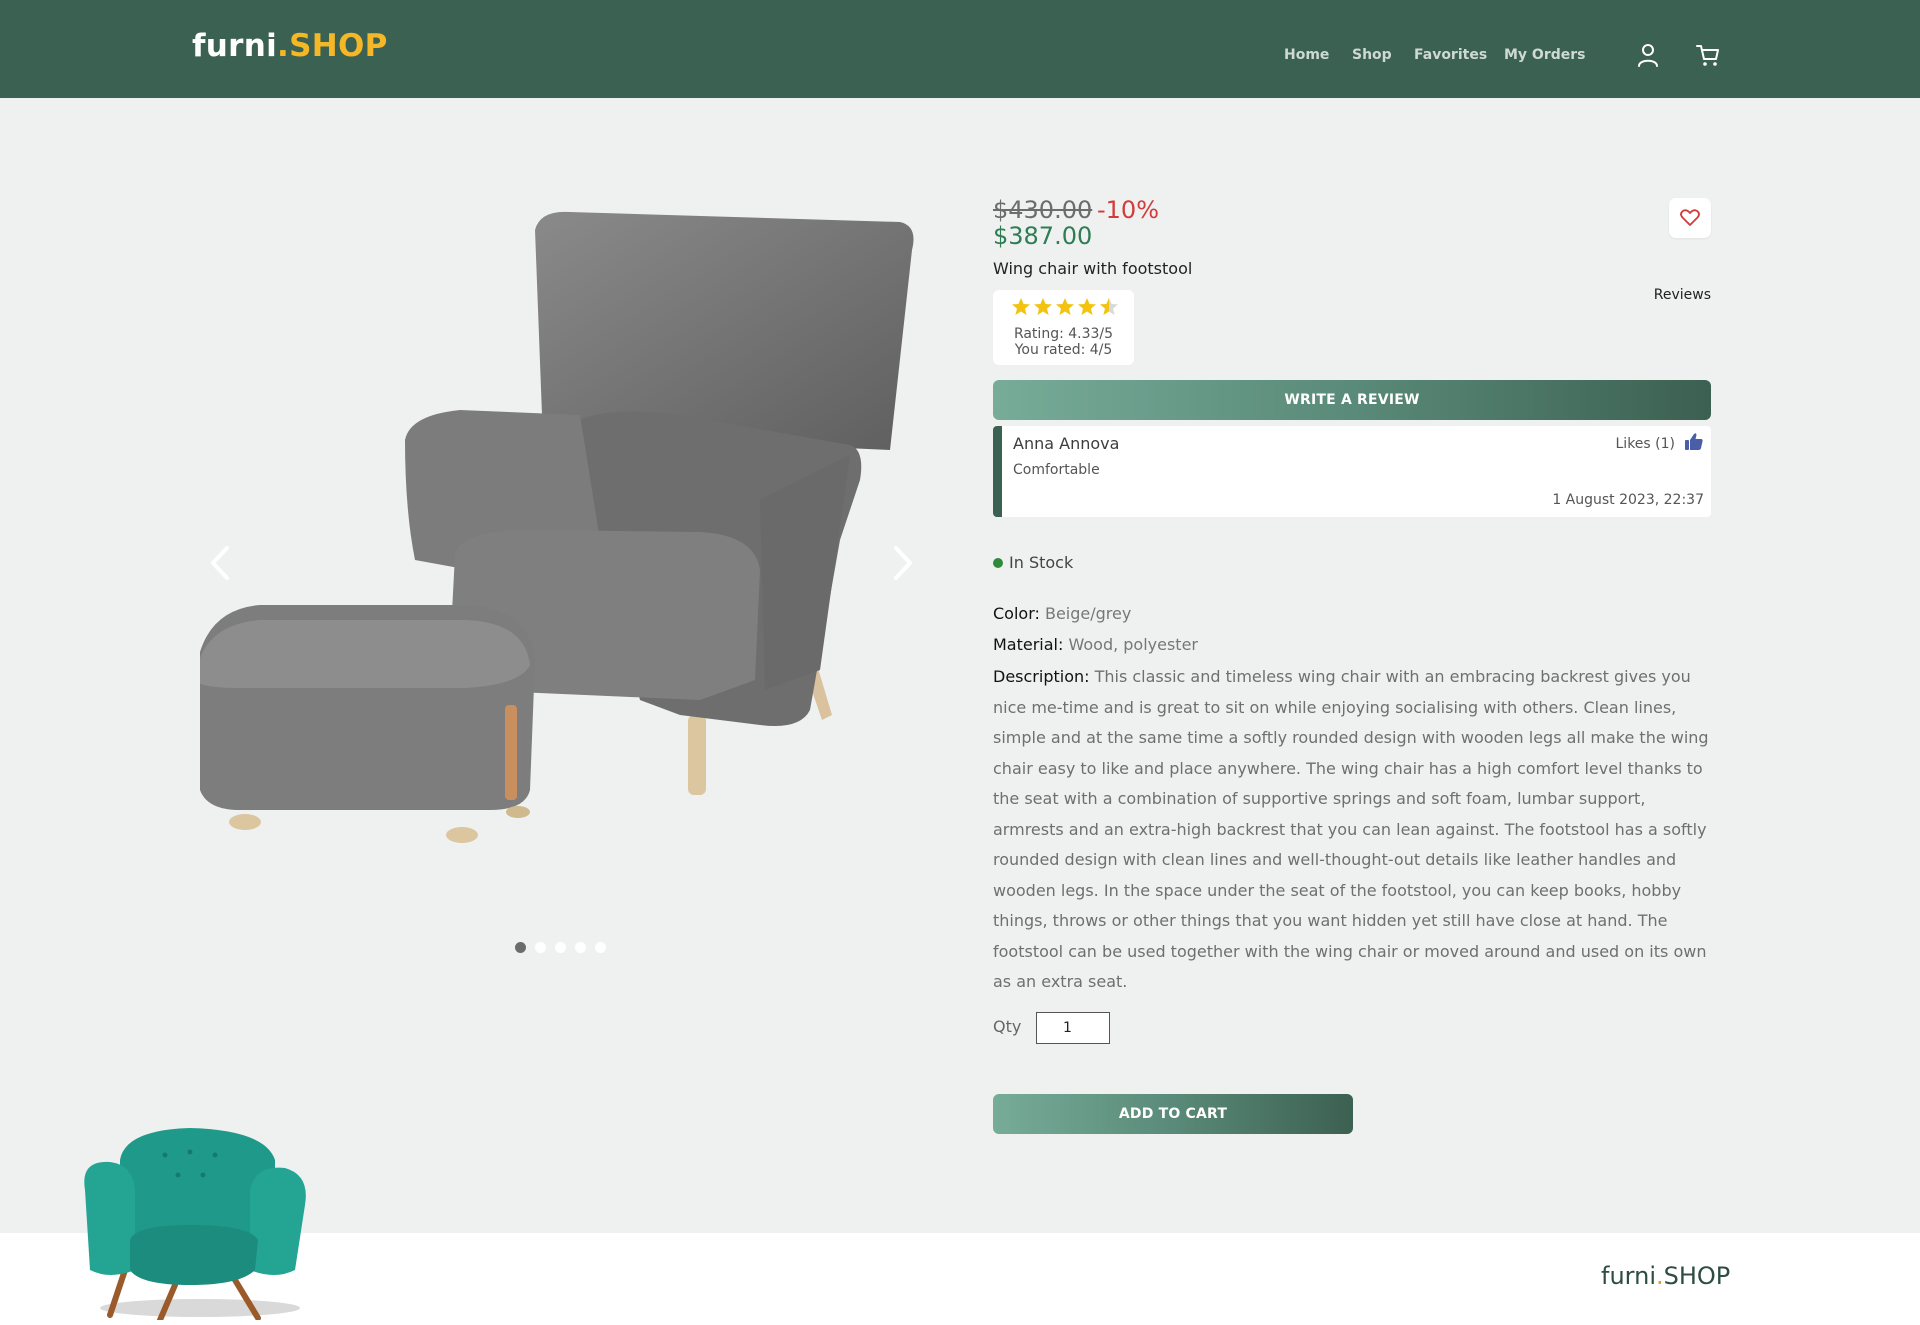 Image resolution: width=1920 pixels, height=1325 pixels. I want to click on material-value: Wood, polyester, so click(1130, 644).